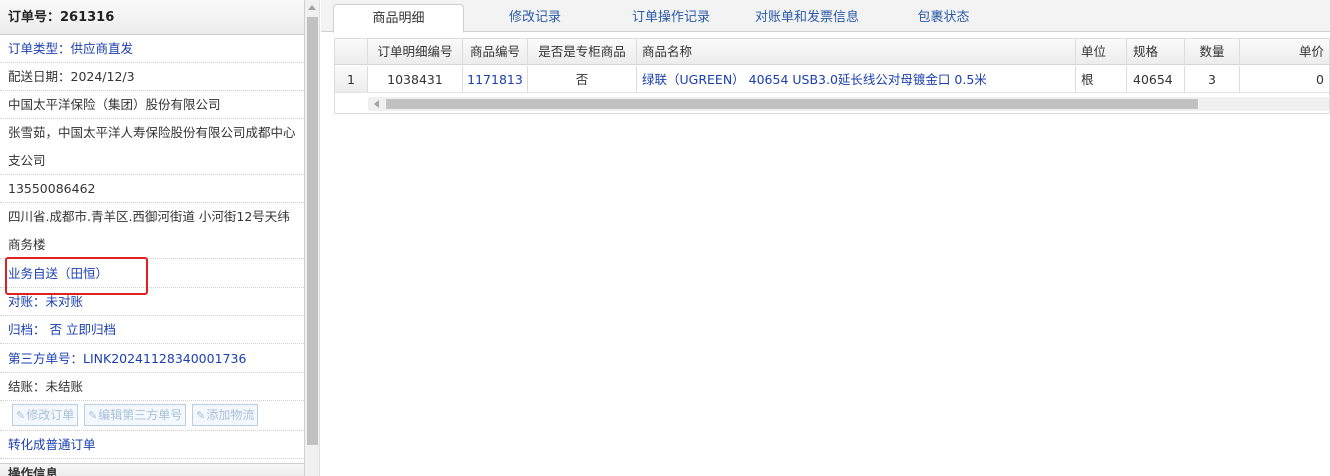  Describe the element at coordinates (152, 358) in the screenshot. I see `third-party-order-number: 第三方单号：LINK20241128340001736` at that location.